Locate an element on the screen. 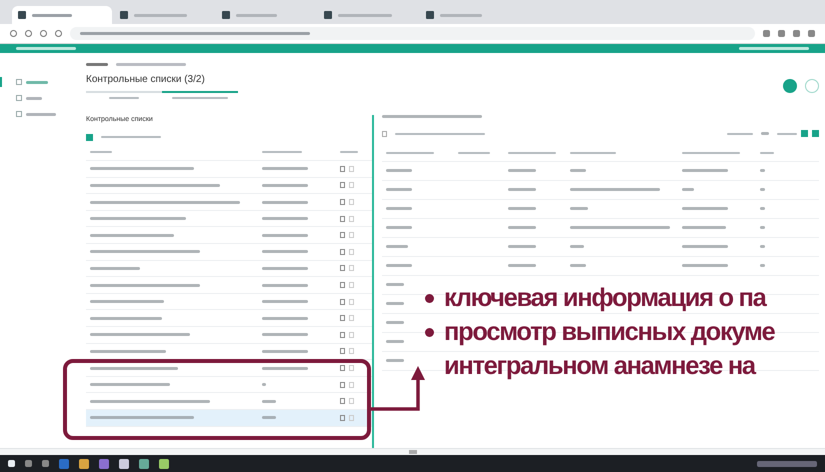 The image size is (825, 472). profile-icon is located at coordinates (796, 33).